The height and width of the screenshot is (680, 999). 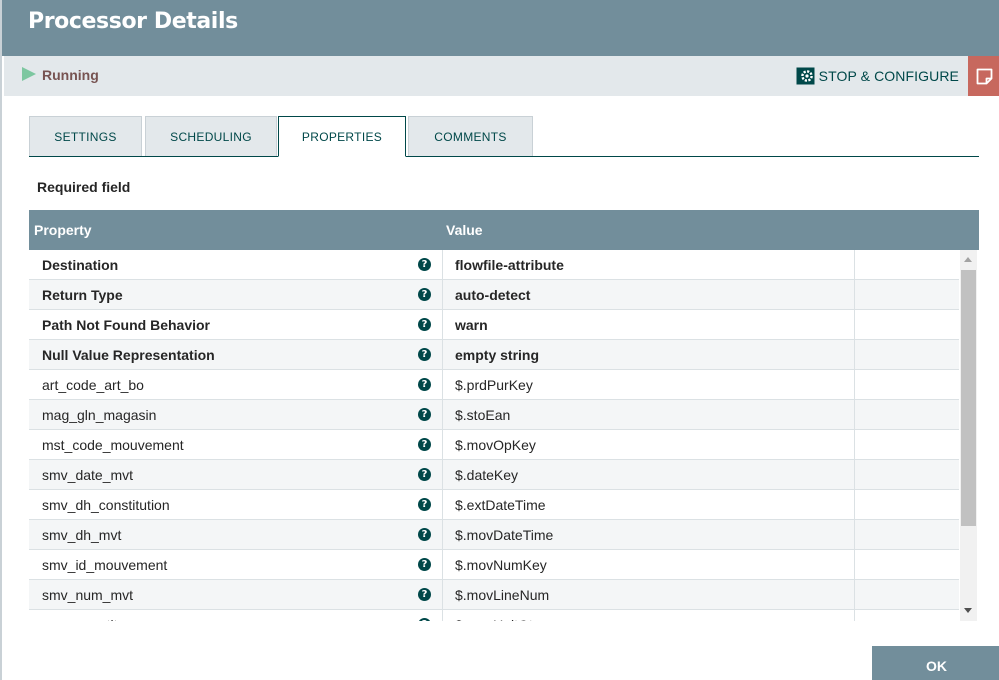 I want to click on table-row: art_code_art_bo? $.prdPurKey, so click(x=494, y=385).